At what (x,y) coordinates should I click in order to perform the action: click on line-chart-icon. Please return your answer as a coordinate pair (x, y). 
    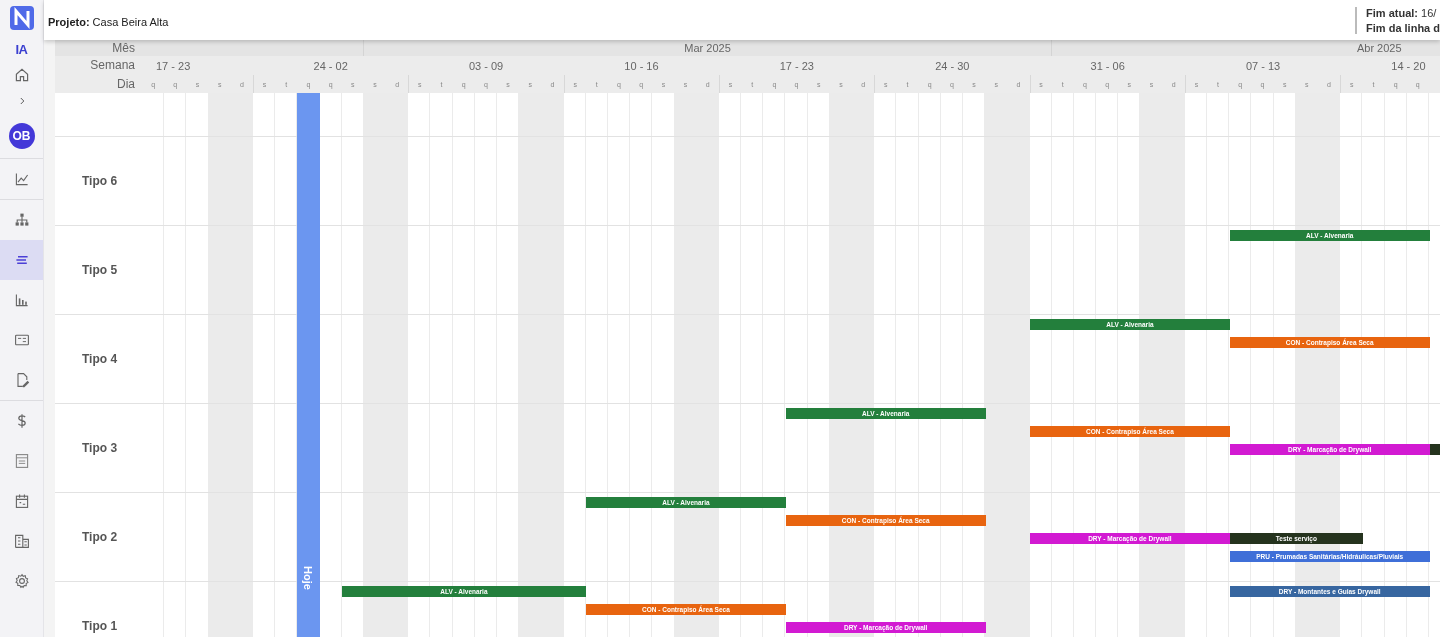
    Looking at the image, I should click on (21, 179).